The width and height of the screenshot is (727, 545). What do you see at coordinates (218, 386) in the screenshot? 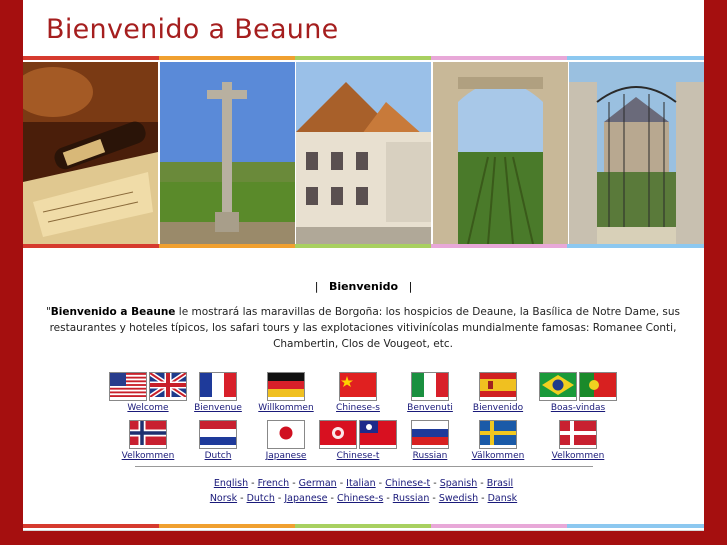
I see `france-flag-icon` at bounding box center [218, 386].